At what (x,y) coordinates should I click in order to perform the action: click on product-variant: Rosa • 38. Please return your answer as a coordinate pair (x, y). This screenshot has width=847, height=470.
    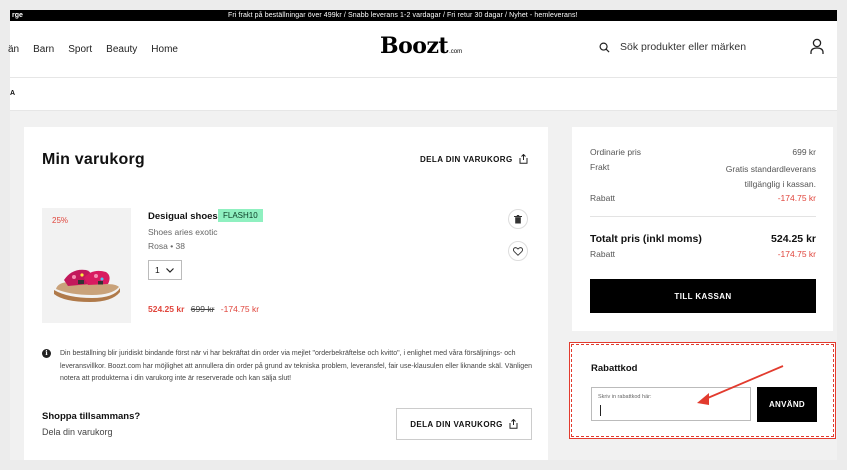
    Looking at the image, I should click on (166, 246).